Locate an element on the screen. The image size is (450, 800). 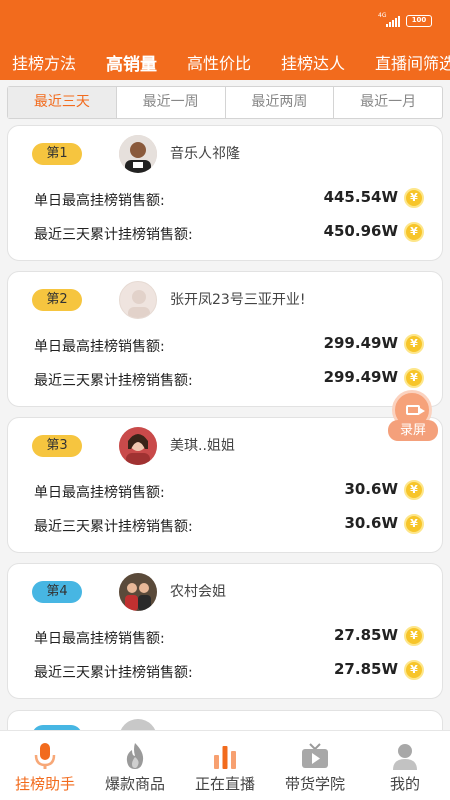
total-value: 450.96W is located at coordinates (360, 231).